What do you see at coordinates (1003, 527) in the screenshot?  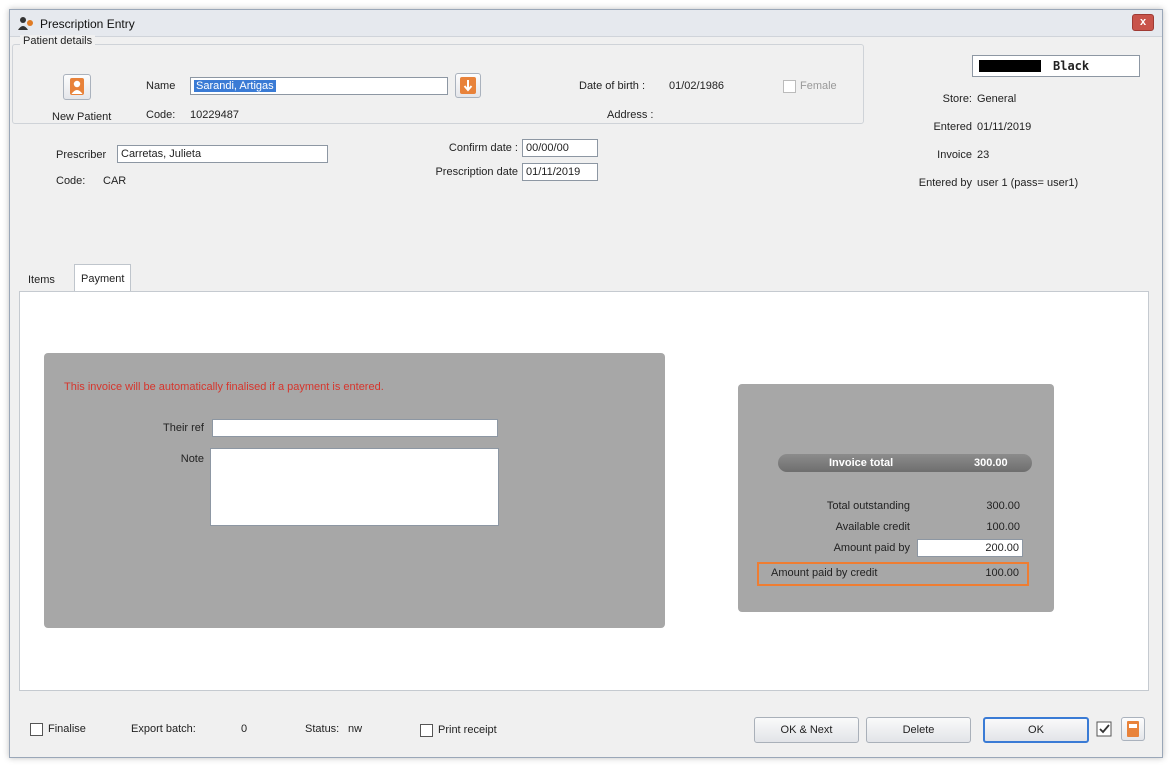 I see `available-credit-value: 100.00` at bounding box center [1003, 527].